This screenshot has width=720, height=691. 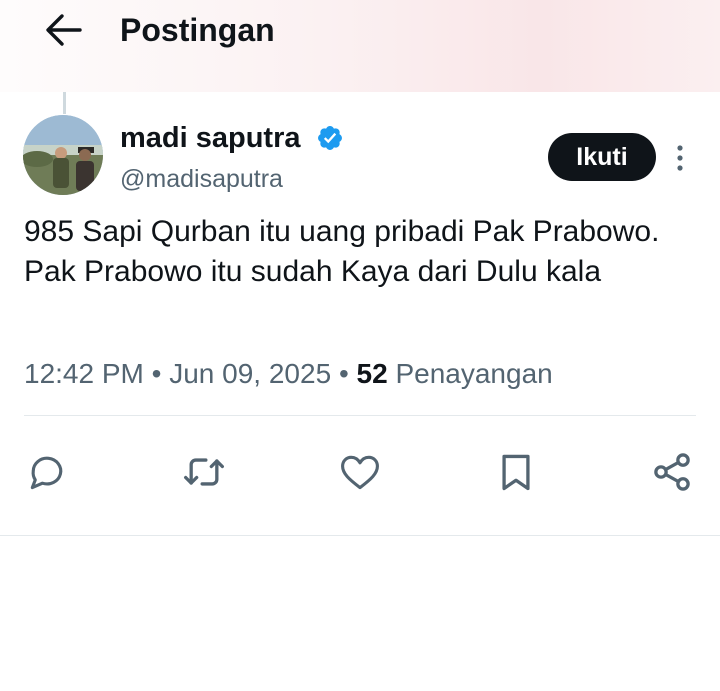 I want to click on avatar-photo, so click(x=63, y=155).